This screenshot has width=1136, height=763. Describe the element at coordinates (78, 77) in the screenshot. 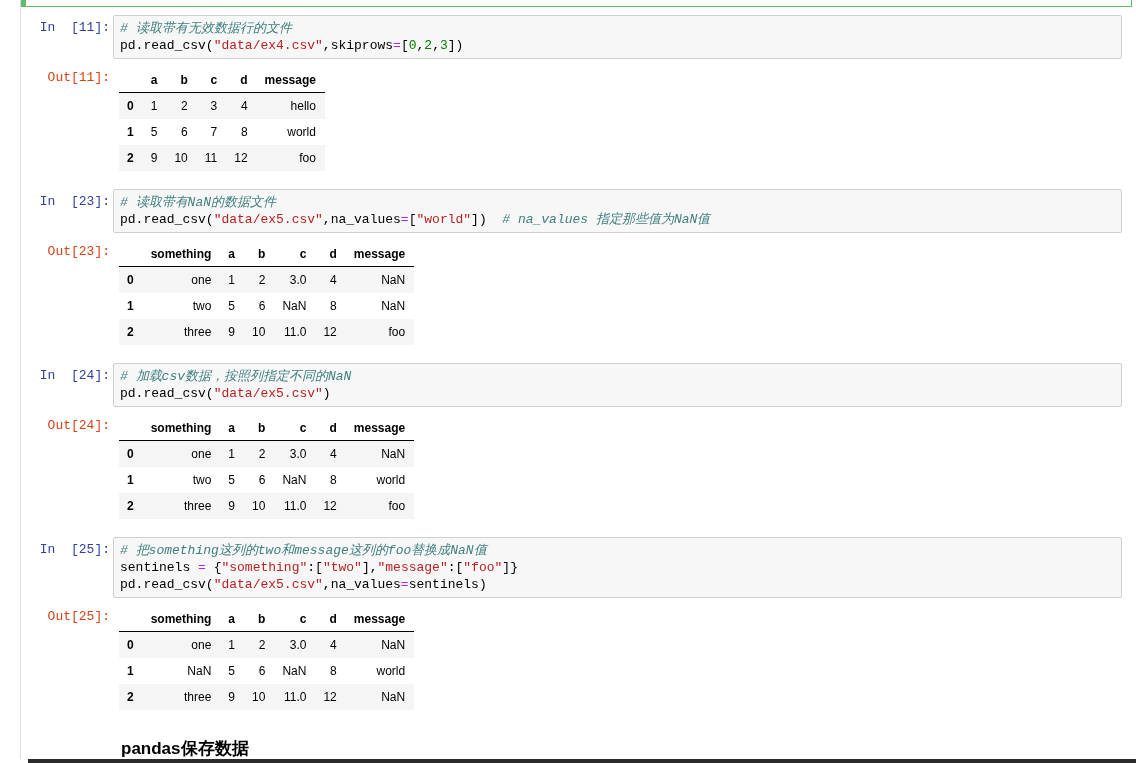

I see `output-prompt: Out[11]:` at that location.